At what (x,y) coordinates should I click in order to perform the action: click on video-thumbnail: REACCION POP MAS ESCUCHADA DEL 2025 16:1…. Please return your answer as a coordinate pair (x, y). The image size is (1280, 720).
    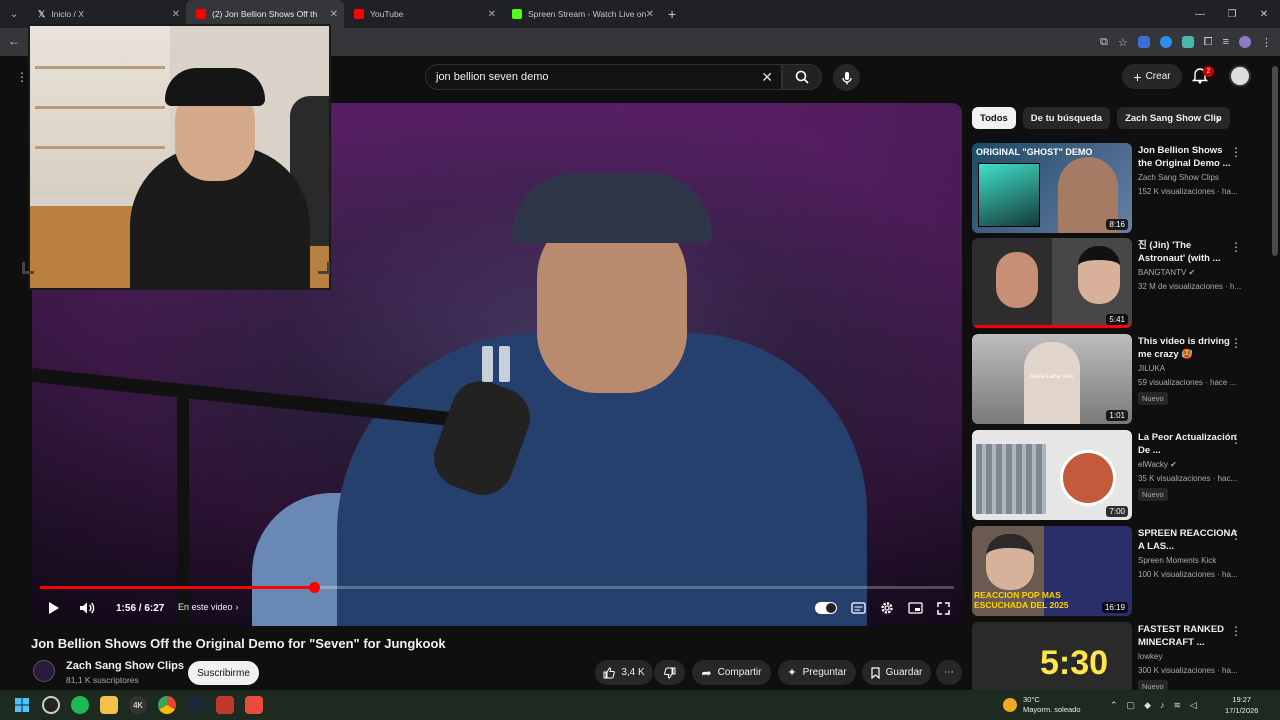
    Looking at the image, I should click on (1052, 571).